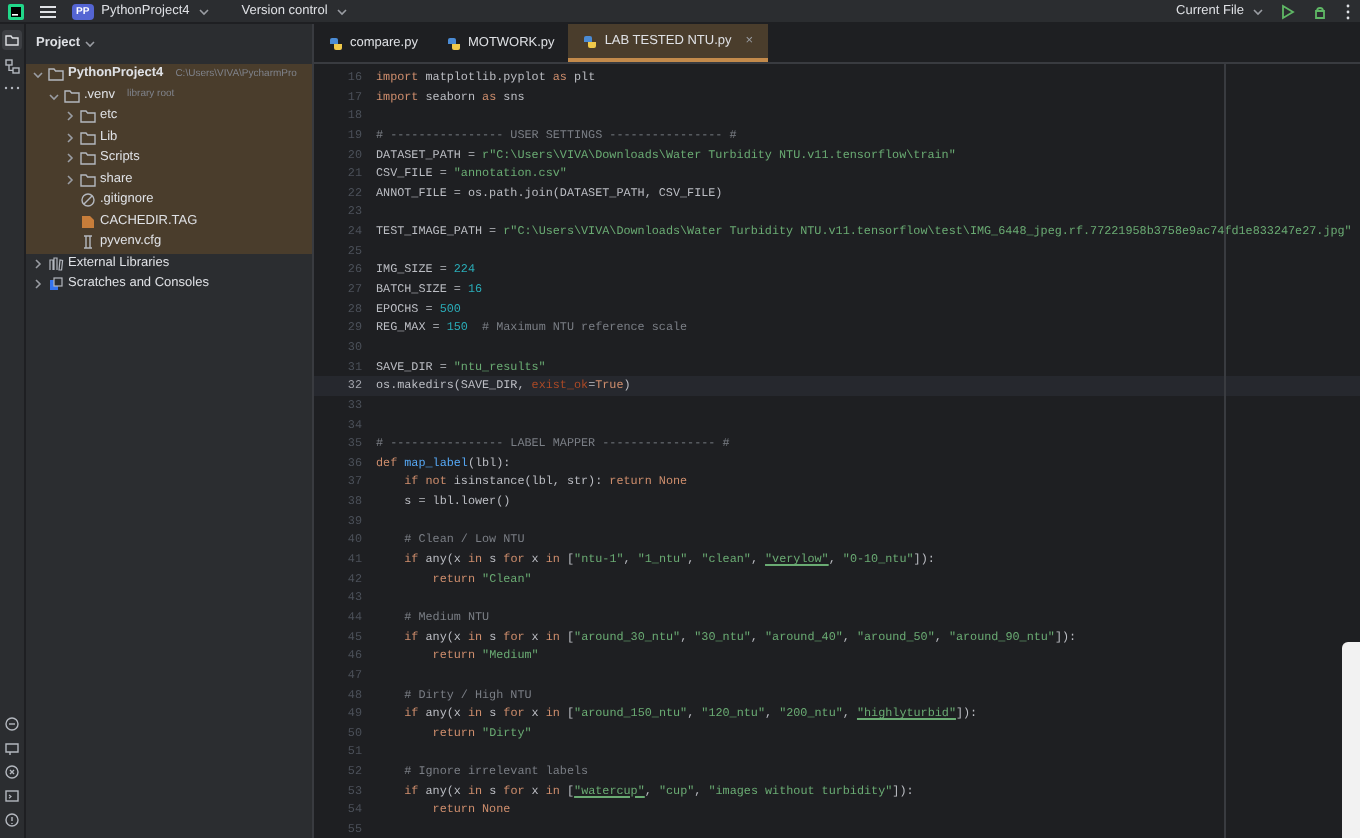 This screenshot has height=838, width=1360. Describe the element at coordinates (88, 242) in the screenshot. I see `config-file-icon` at that location.